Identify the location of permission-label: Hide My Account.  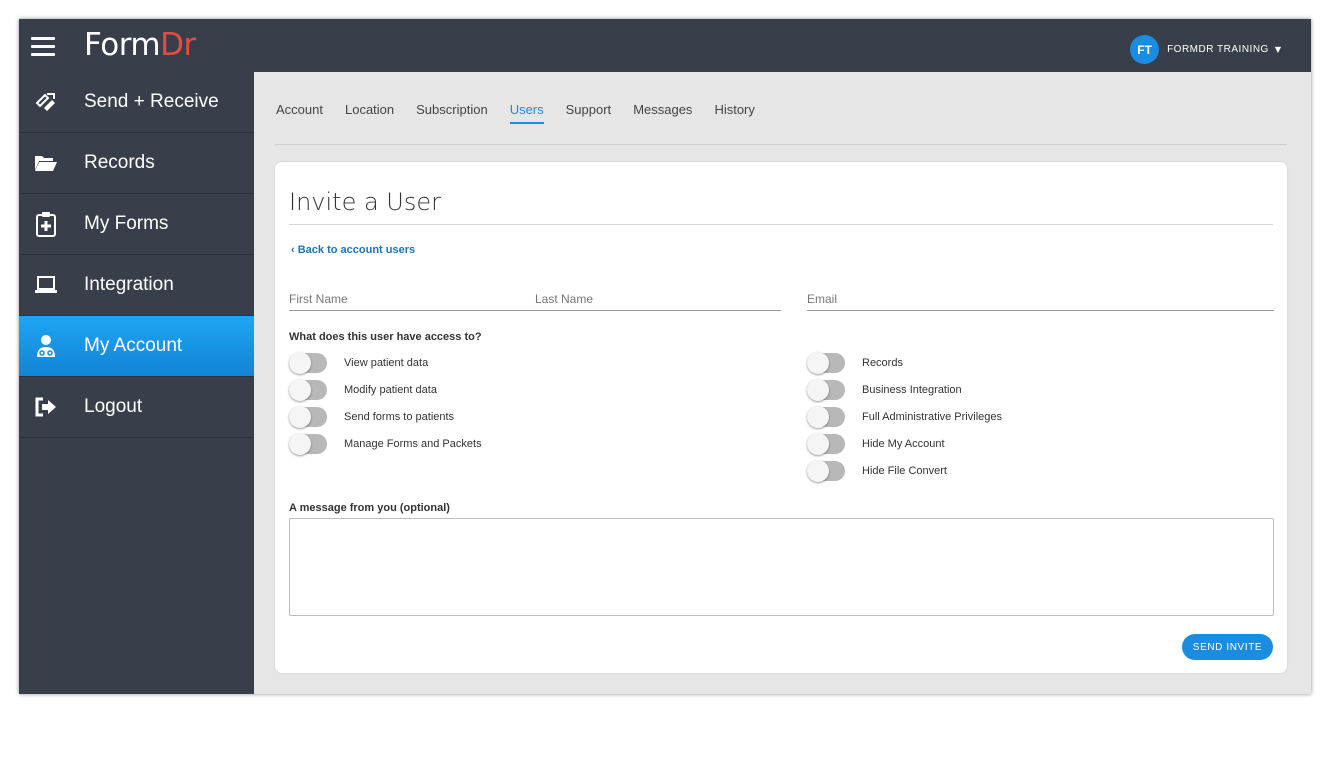
(903, 444).